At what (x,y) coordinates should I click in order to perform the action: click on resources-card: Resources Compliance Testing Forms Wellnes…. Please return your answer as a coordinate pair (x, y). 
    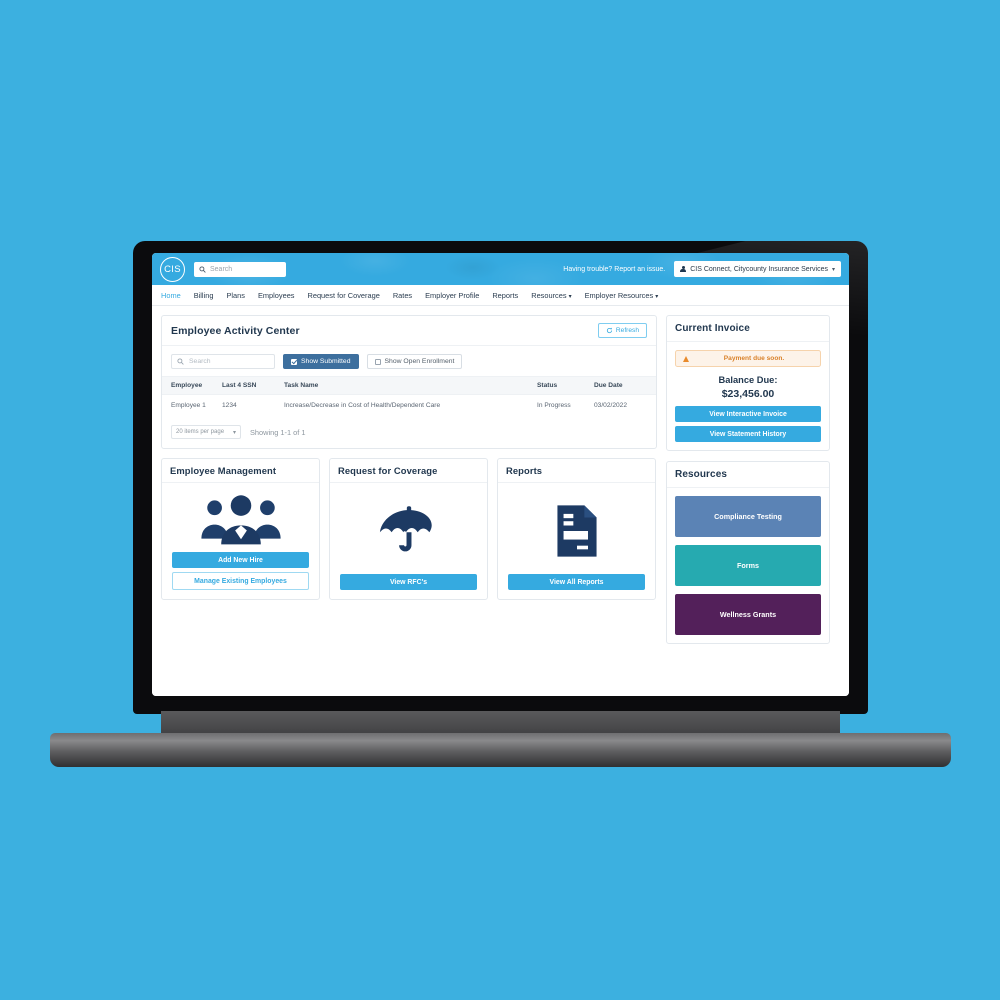
    Looking at the image, I should click on (748, 552).